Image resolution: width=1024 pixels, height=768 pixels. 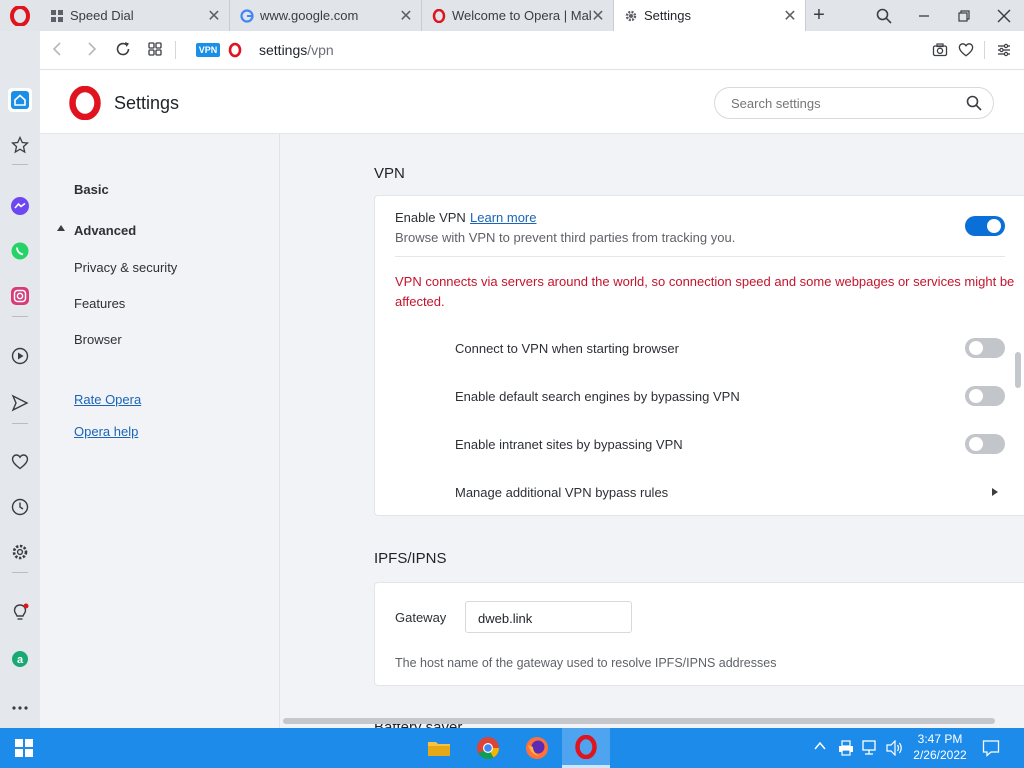 What do you see at coordinates (984, 50) in the screenshot?
I see `toolbar-divider` at bounding box center [984, 50].